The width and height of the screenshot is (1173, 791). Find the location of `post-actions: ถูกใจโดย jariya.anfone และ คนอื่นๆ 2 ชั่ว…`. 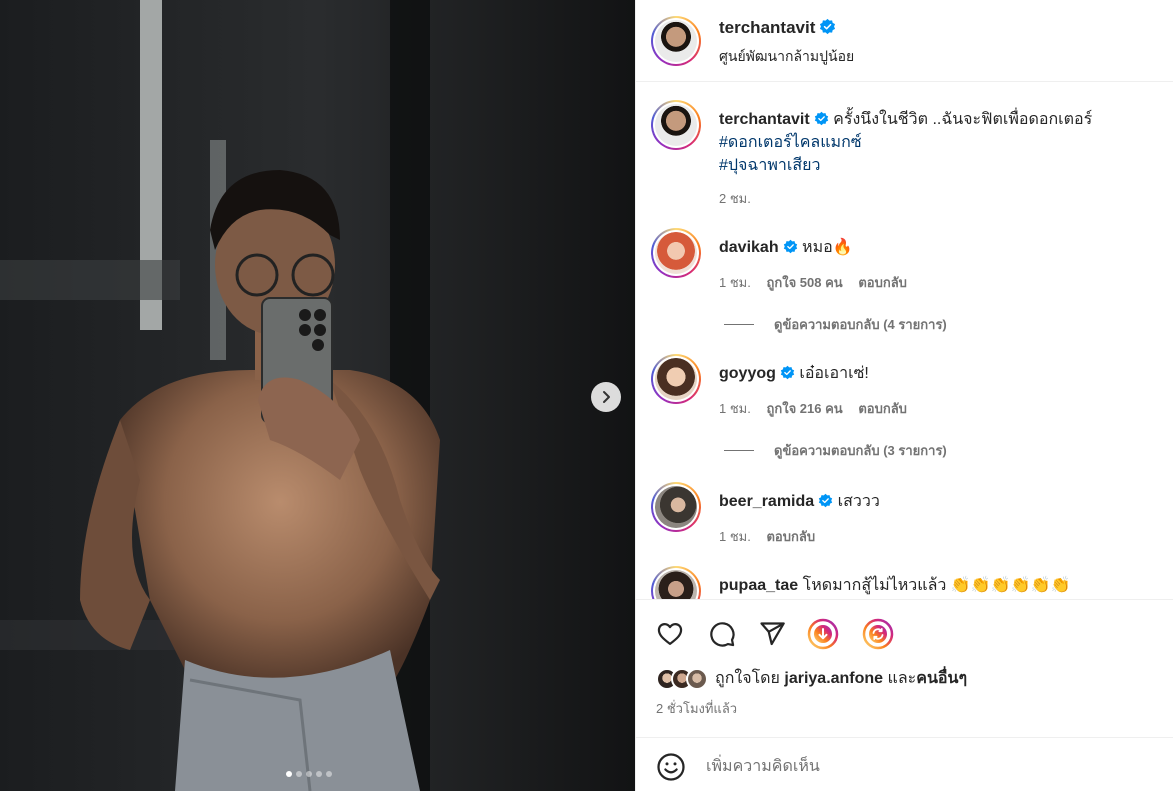

post-actions: ถูกใจโดย jariya.anfone และ คนอื่นๆ 2 ชั่ว… is located at coordinates (904, 668).